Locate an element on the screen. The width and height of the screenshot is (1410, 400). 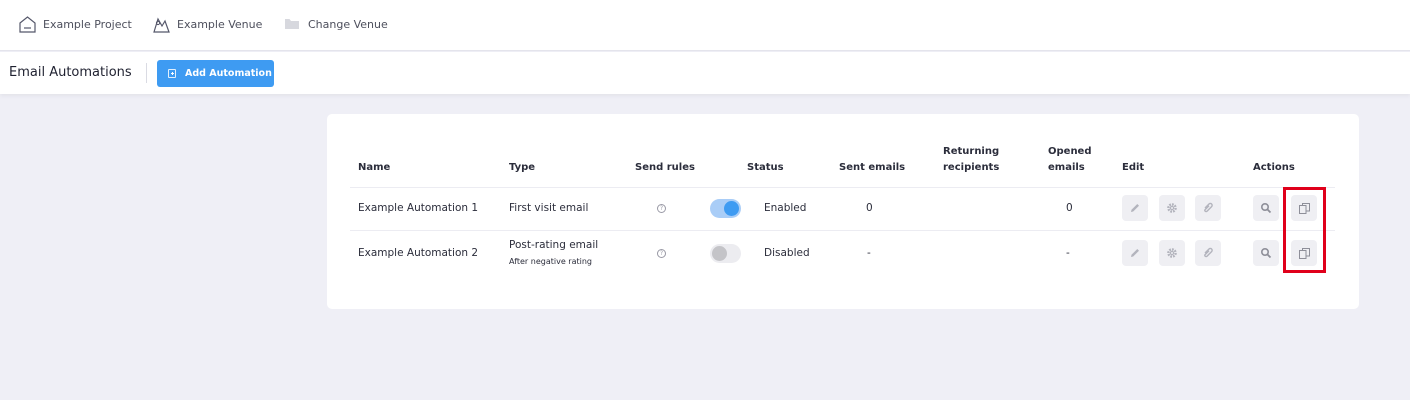
column-header-name: Name is located at coordinates (374, 167).